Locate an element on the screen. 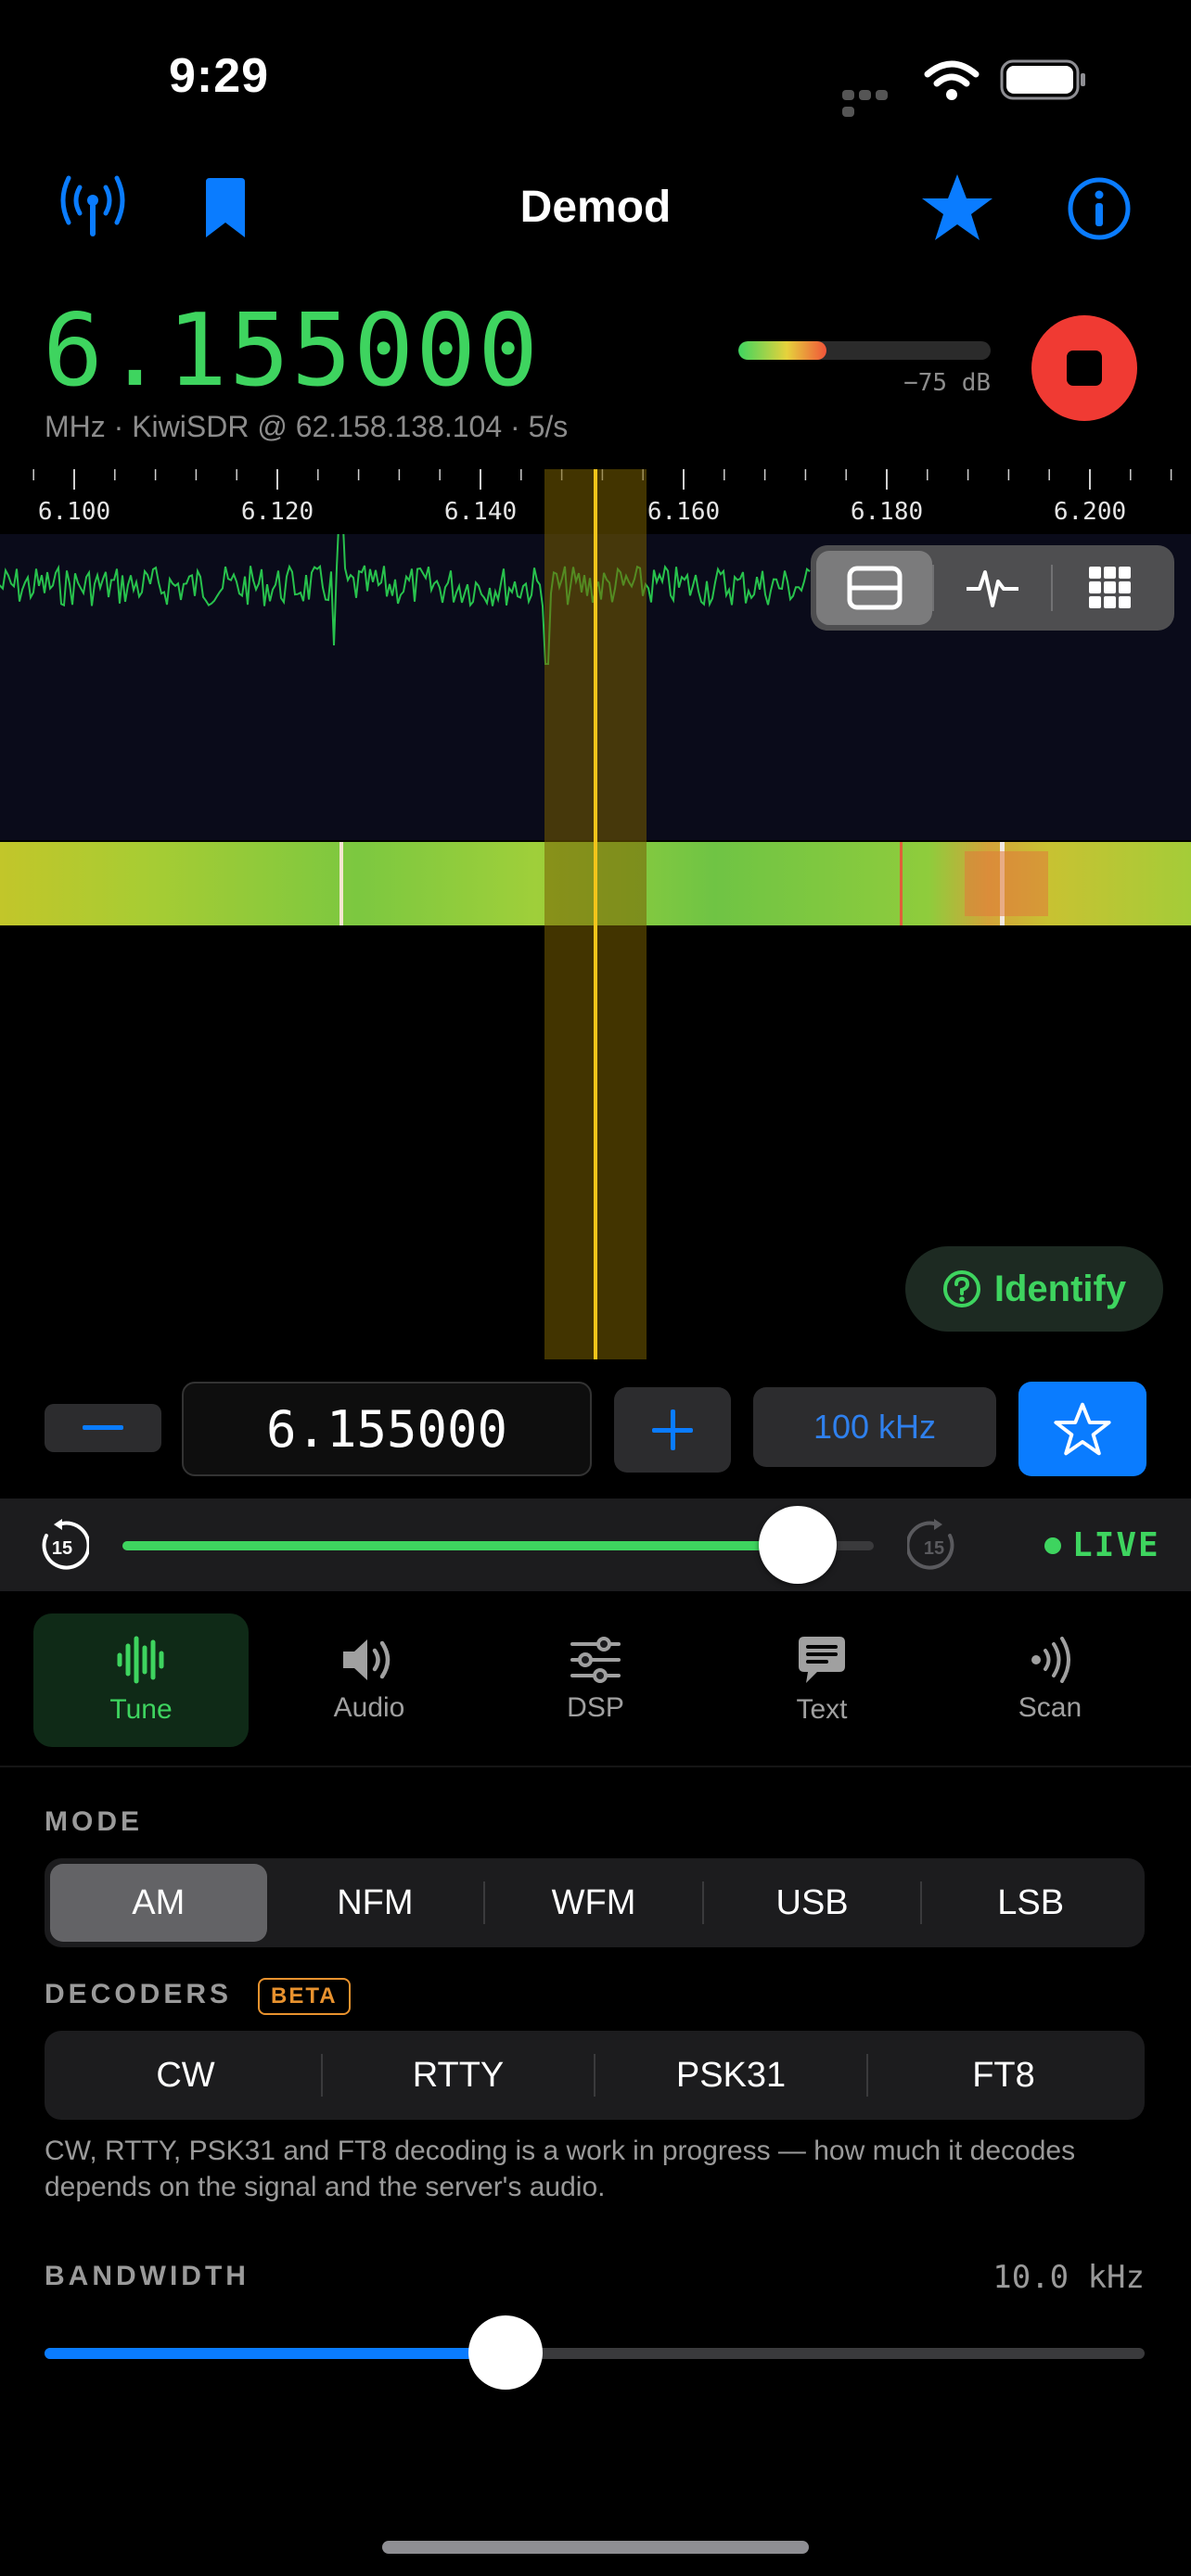  tab-scan: Scan is located at coordinates (1050, 1680).